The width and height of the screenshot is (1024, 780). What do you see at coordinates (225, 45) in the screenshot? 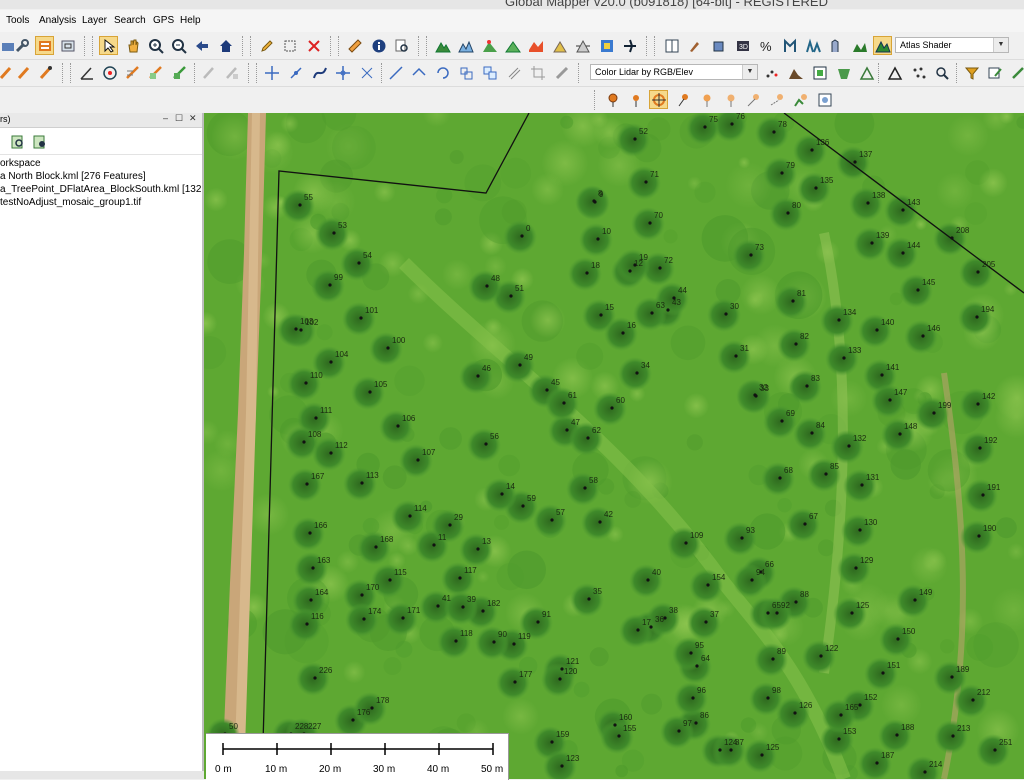
I see `home-icon` at bounding box center [225, 45].